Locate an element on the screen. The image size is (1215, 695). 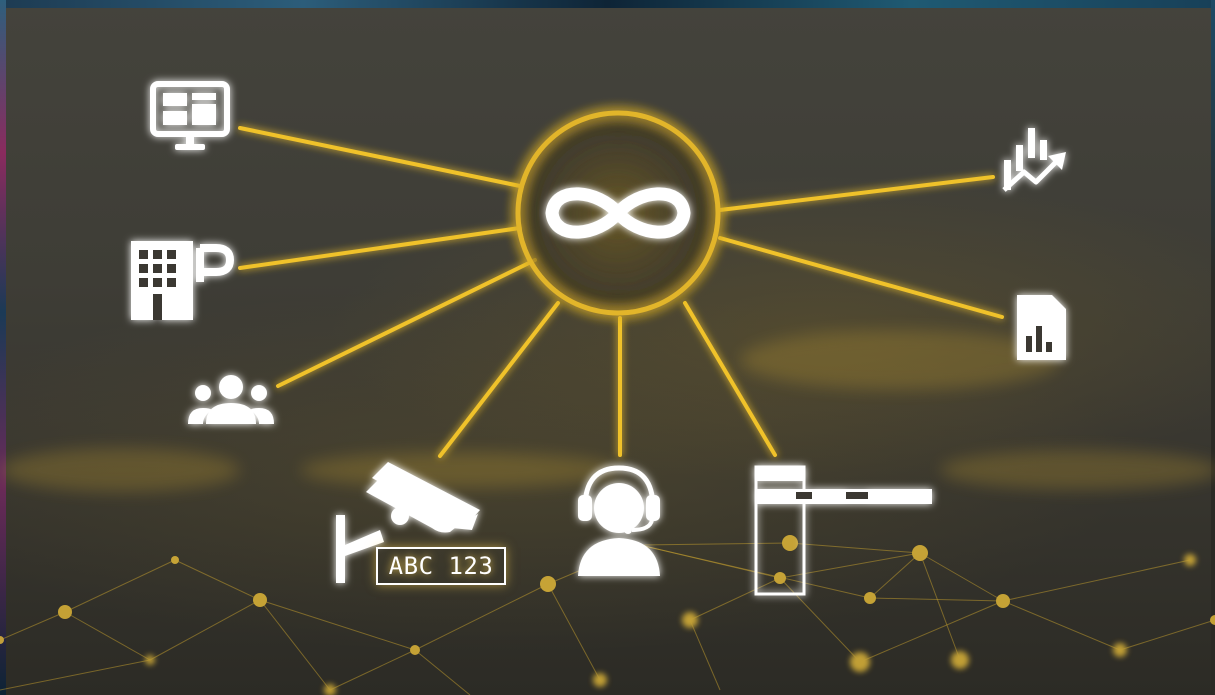
report-document-icon is located at coordinates (1041, 327).